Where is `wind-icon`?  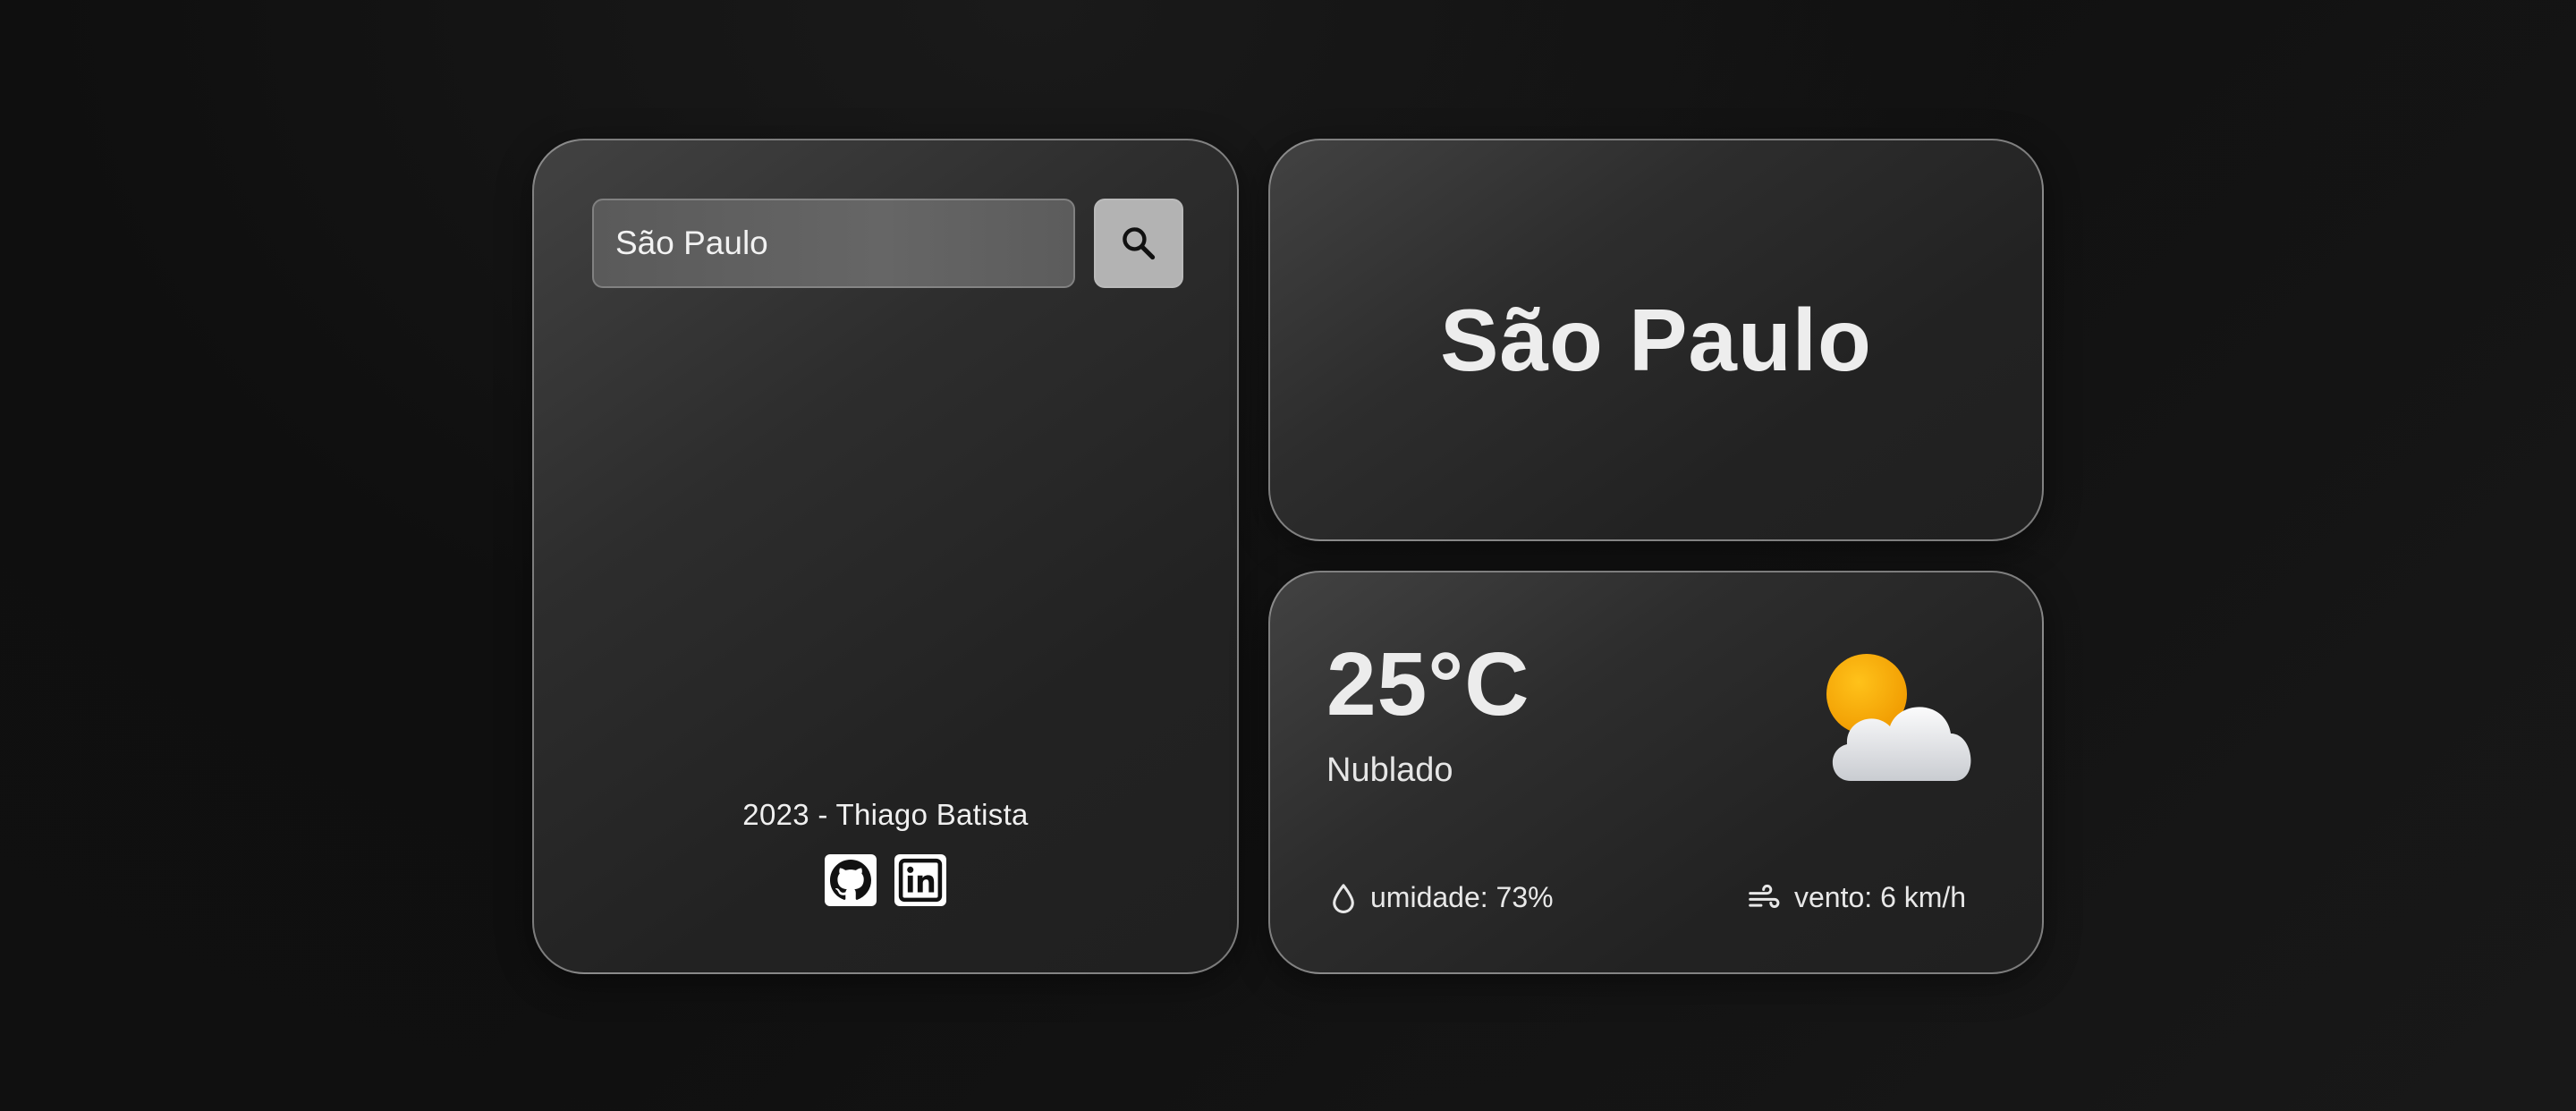
wind-icon is located at coordinates (1764, 896).